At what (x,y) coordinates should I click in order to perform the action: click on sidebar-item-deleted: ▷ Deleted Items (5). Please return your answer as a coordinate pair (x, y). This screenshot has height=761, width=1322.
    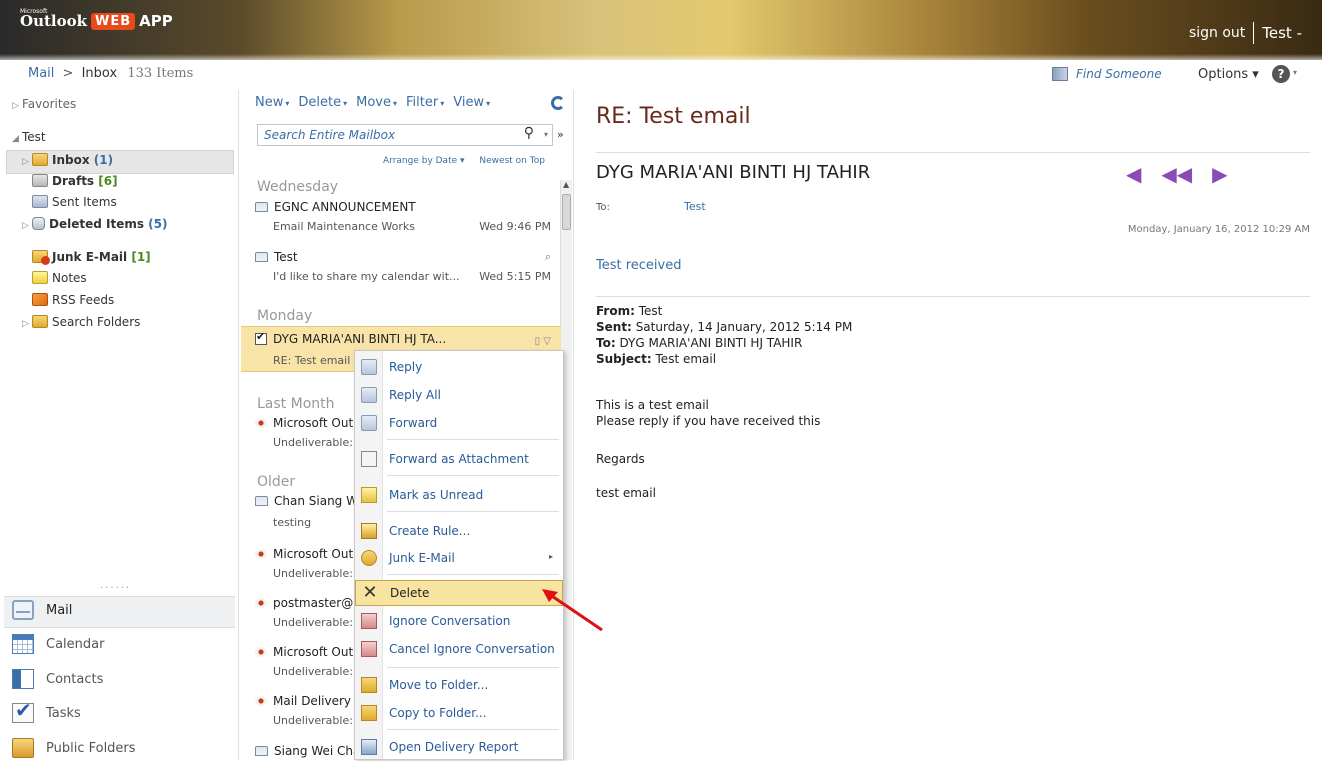
    Looking at the image, I should click on (95, 224).